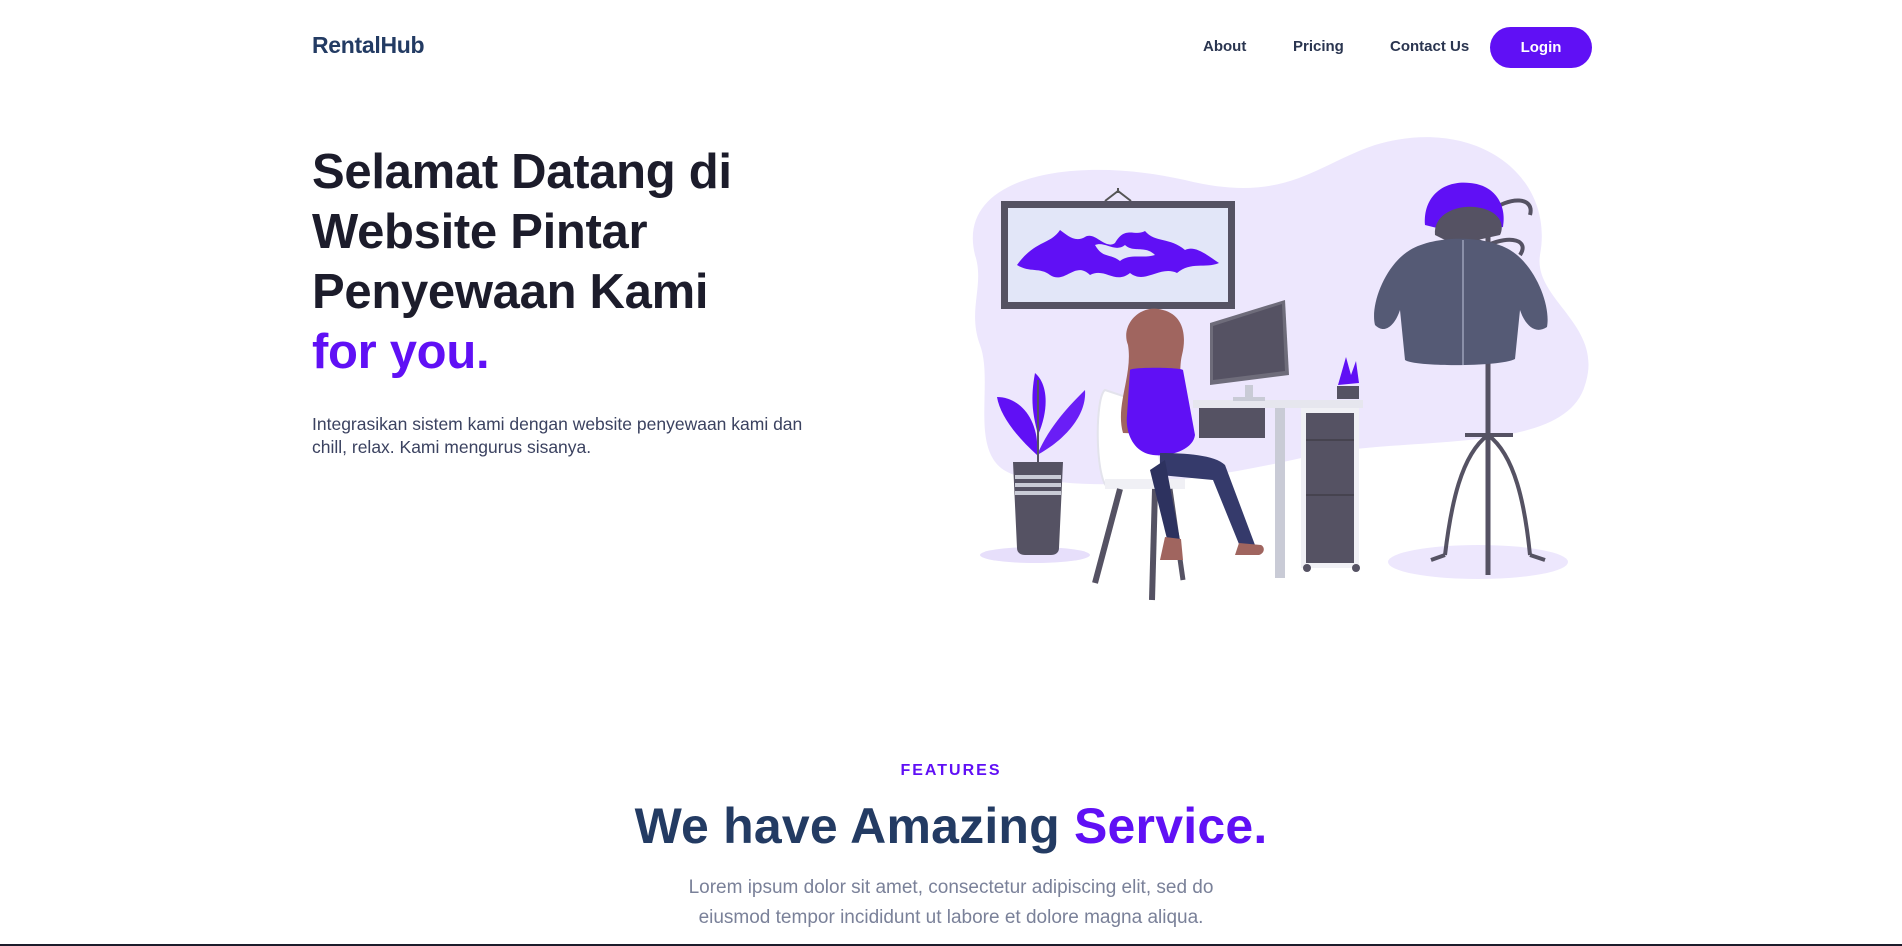 The image size is (1902, 946). Describe the element at coordinates (1224, 46) in the screenshot. I see `nav-link-about: About` at that location.